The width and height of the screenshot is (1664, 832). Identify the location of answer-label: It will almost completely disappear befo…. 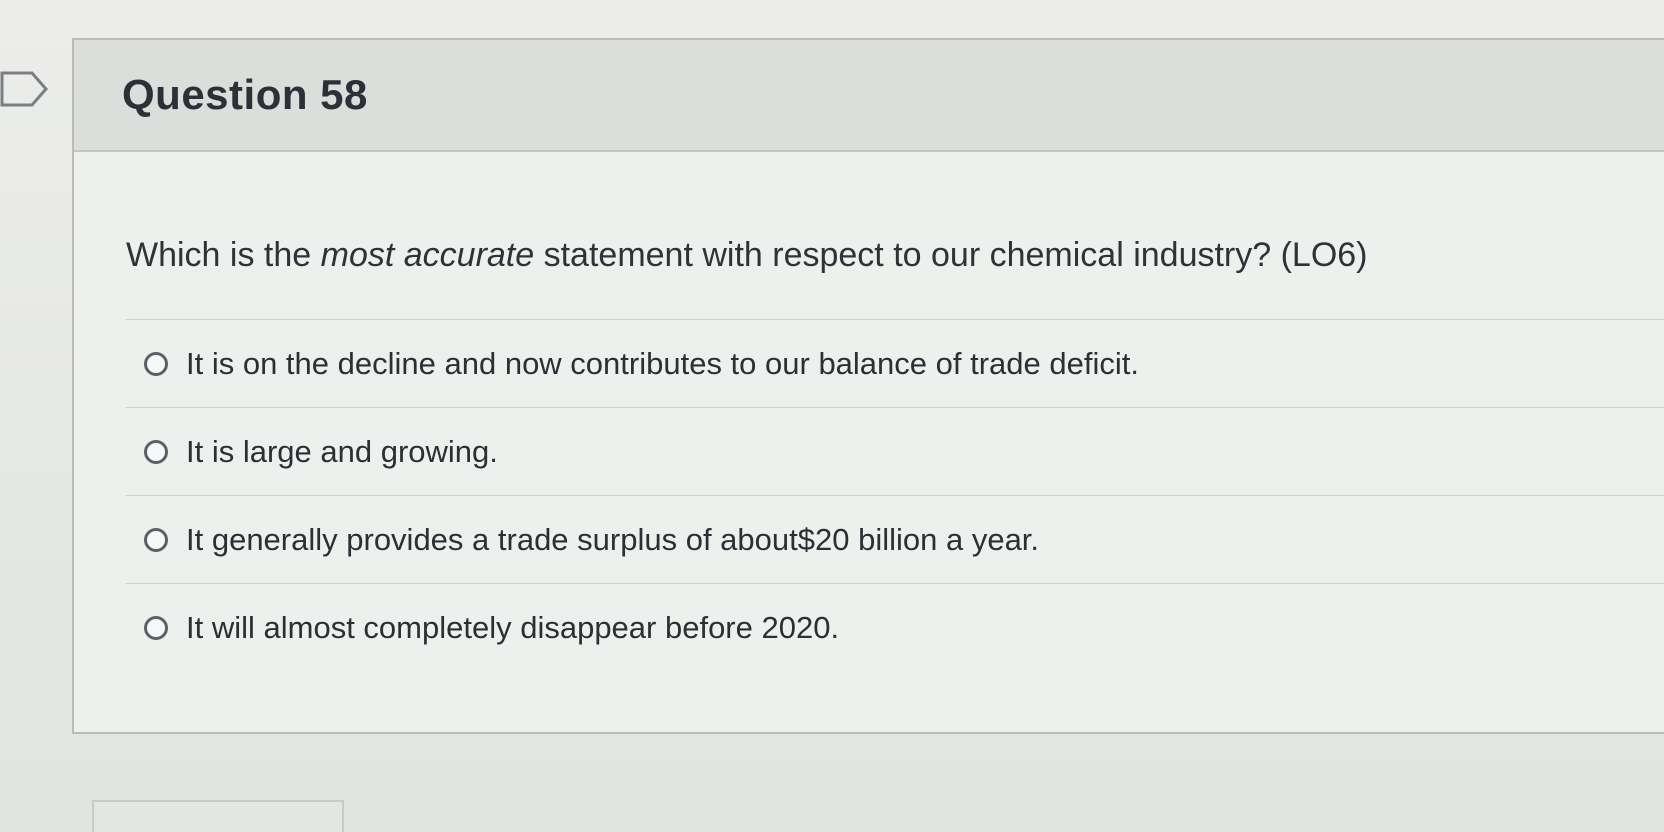
(513, 627).